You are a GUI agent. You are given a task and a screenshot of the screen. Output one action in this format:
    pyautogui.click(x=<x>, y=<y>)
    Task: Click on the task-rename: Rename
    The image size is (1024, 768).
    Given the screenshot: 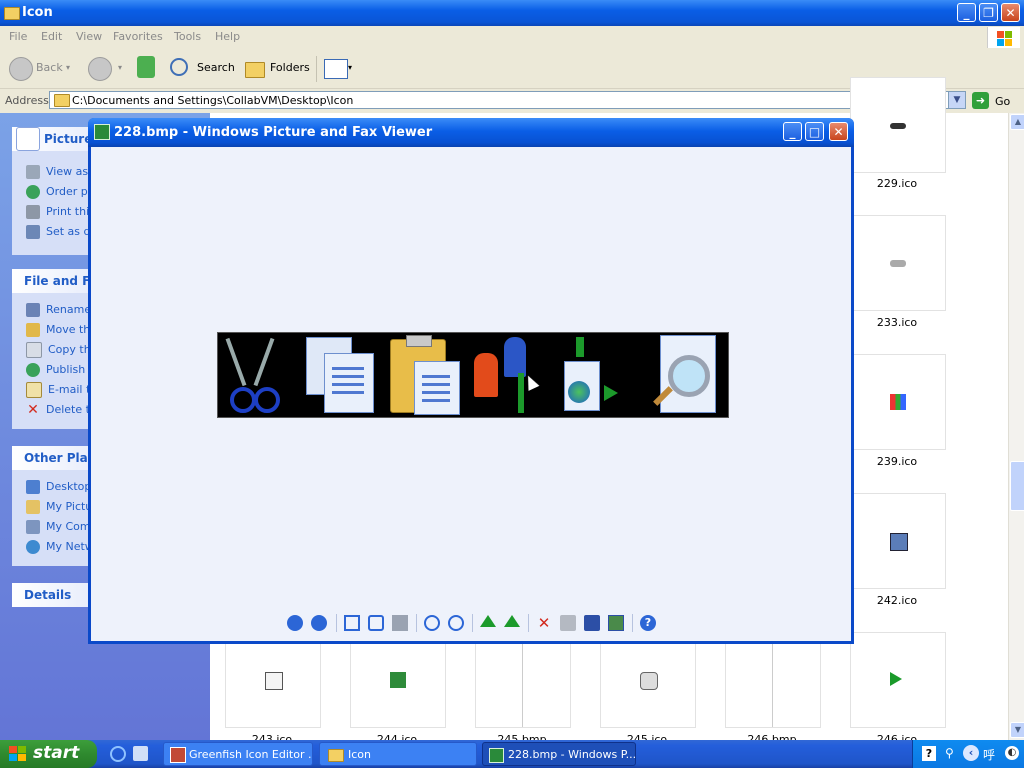 What is the action you would take?
    pyautogui.click(x=58, y=310)
    